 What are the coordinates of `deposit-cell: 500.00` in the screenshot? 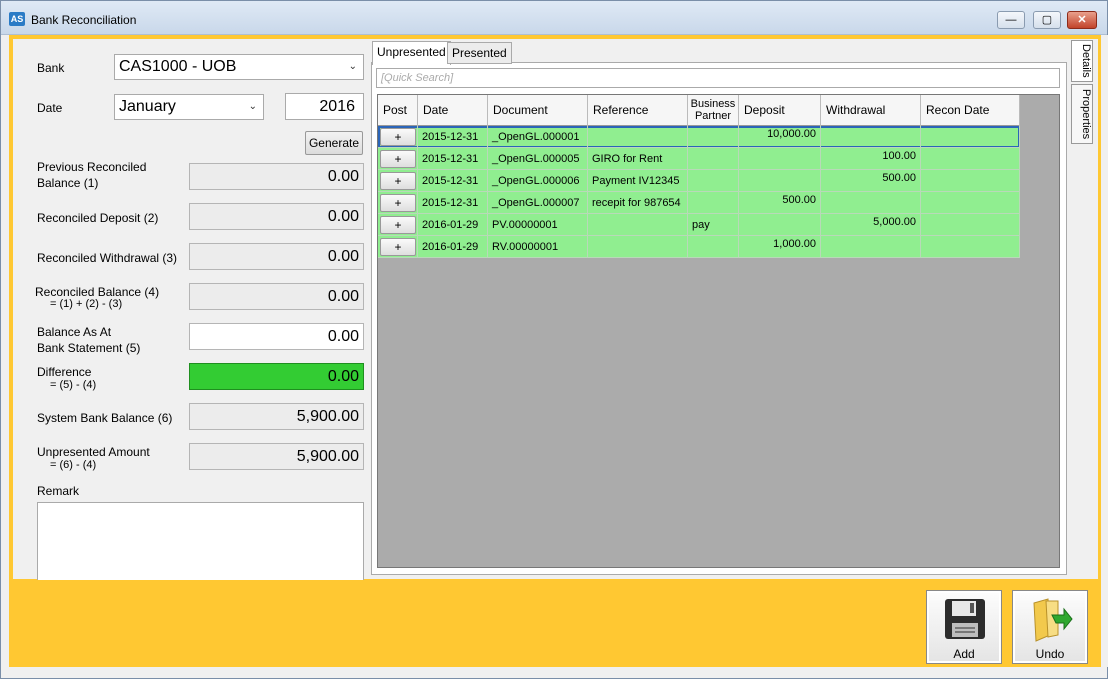 It's located at (780, 203).